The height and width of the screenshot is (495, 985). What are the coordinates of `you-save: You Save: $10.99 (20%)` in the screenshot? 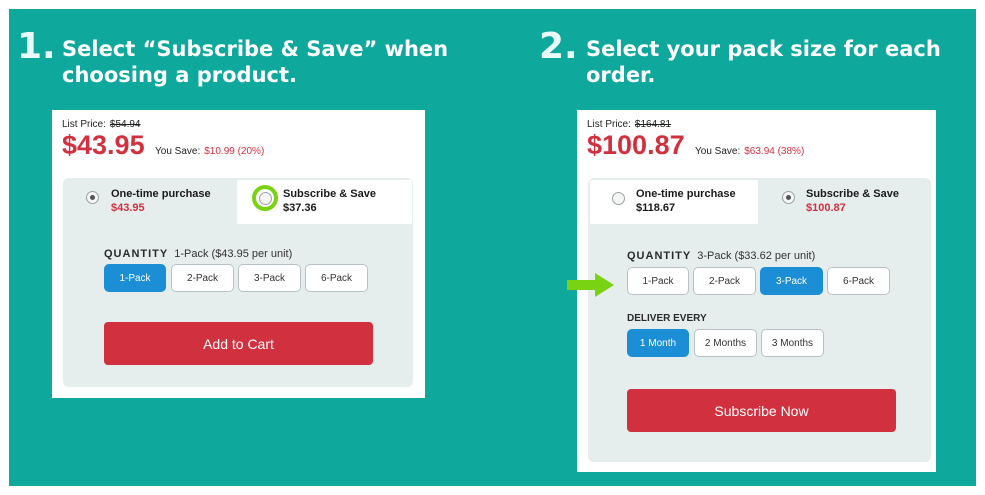 It's located at (210, 151).